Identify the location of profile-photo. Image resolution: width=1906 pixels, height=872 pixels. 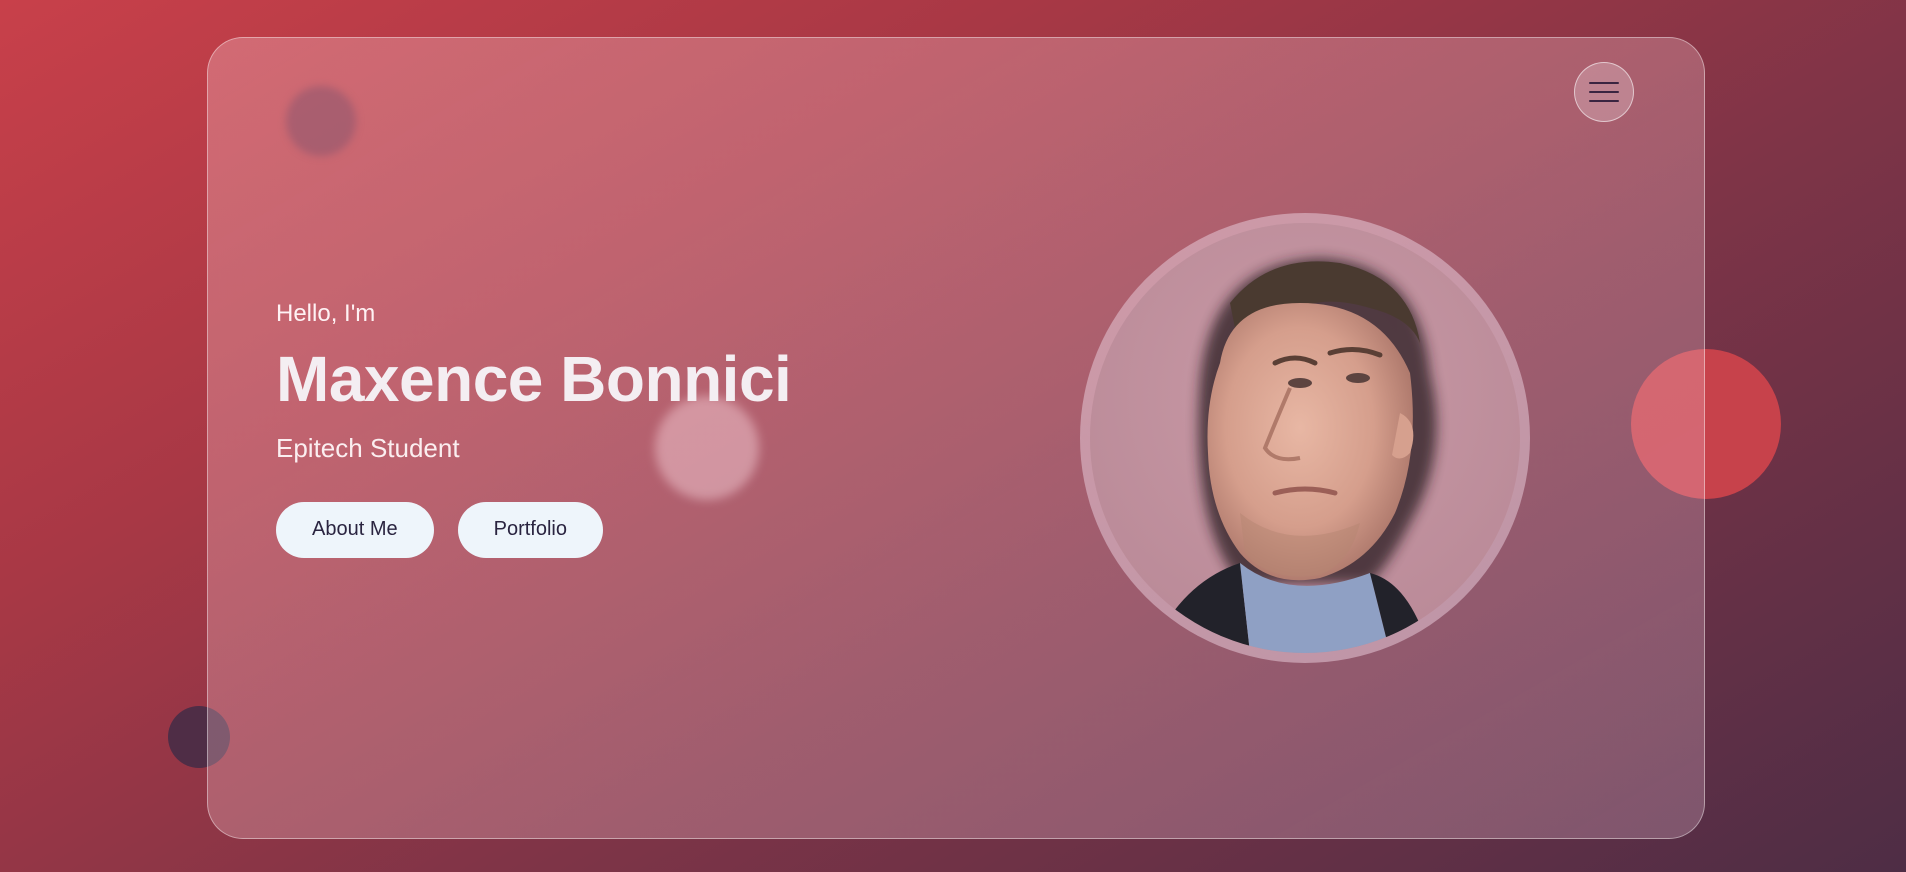
(1305, 438).